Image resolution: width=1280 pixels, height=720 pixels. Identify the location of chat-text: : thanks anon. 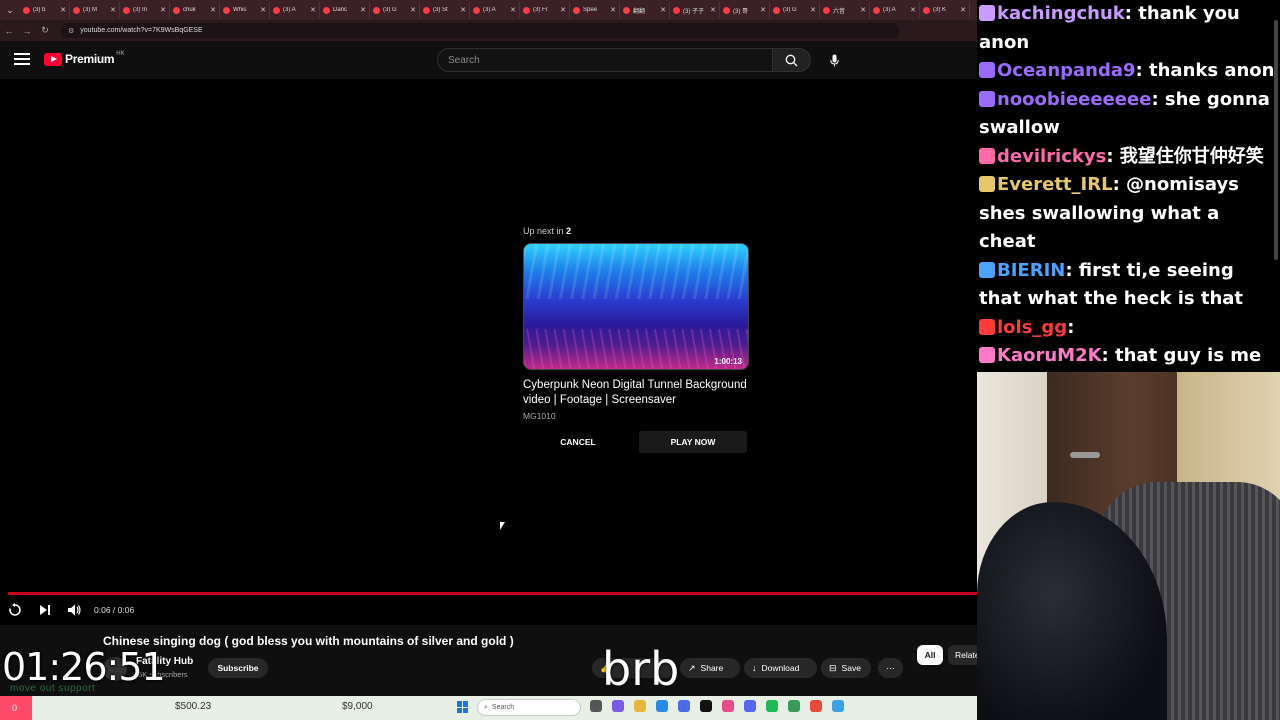
(1205, 70).